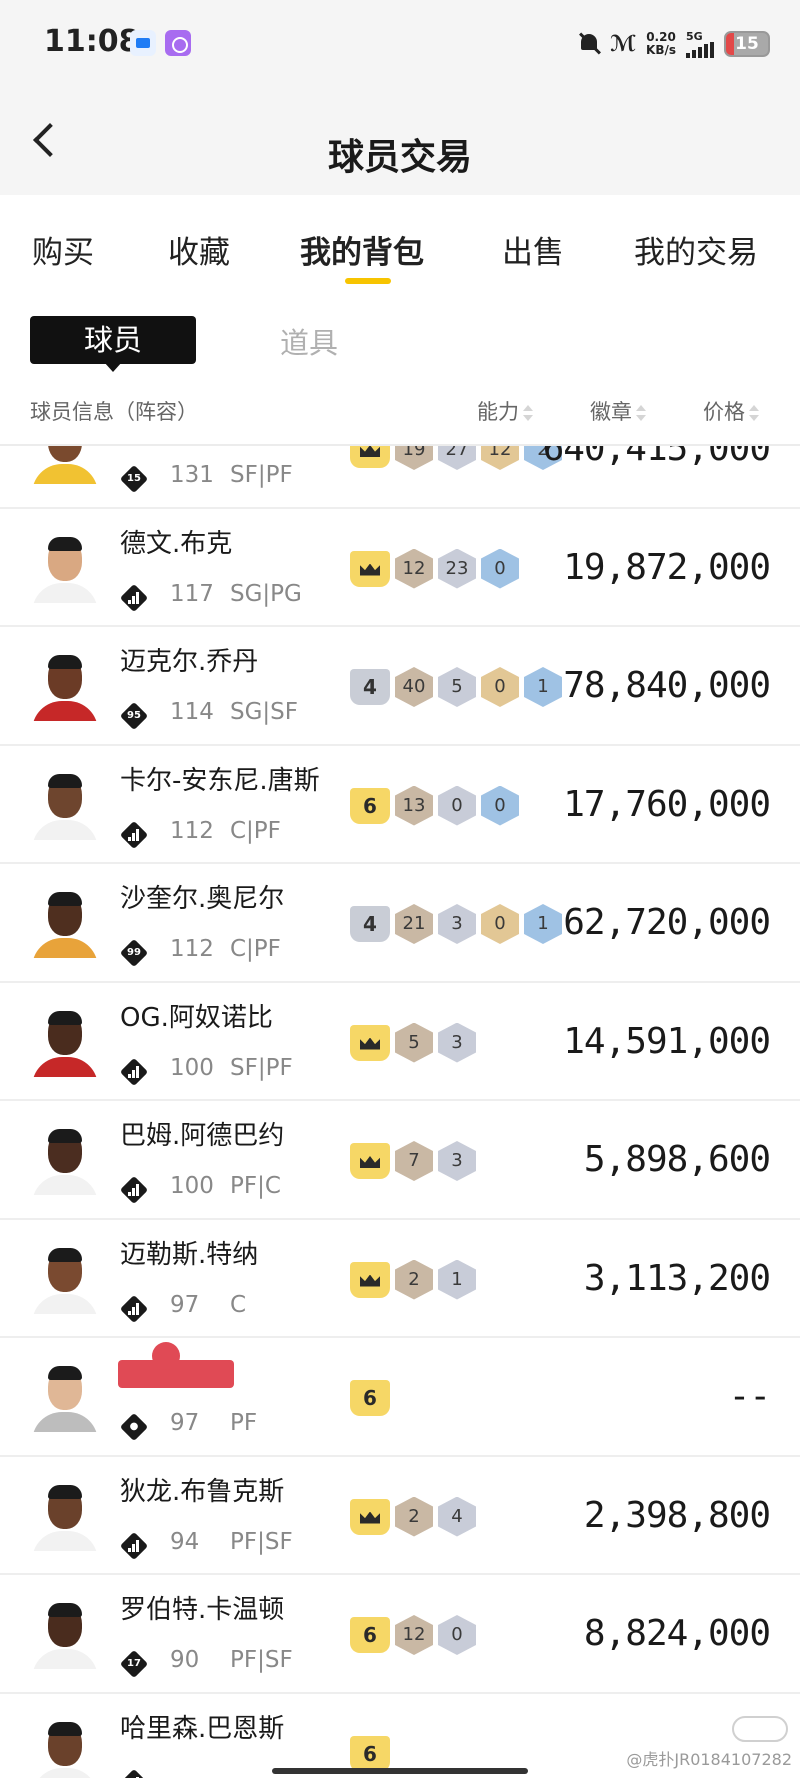  What do you see at coordinates (543, 924) in the screenshot?
I see `badge-hex-icon: 1` at bounding box center [543, 924].